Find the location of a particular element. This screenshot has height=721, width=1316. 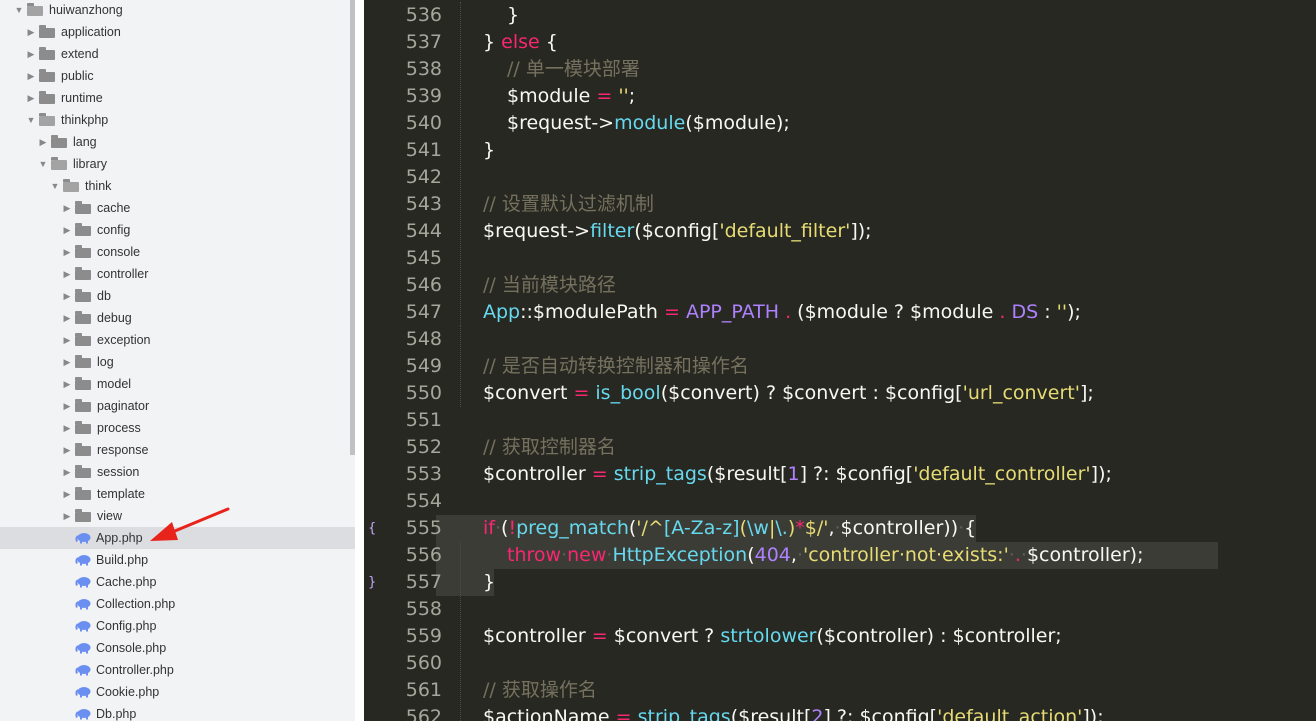

code-token: 2 is located at coordinates (817, 713).